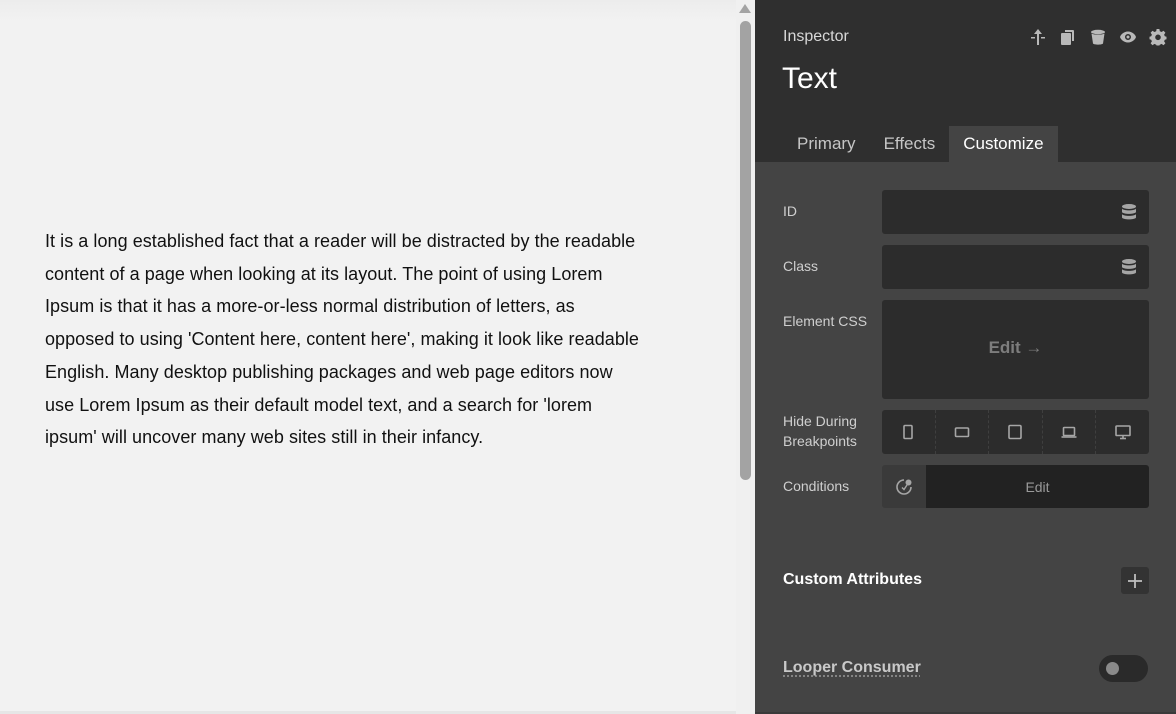 Image resolution: width=1176 pixels, height=714 pixels. What do you see at coordinates (1068, 37) in the screenshot?
I see `duplicate-icon` at bounding box center [1068, 37].